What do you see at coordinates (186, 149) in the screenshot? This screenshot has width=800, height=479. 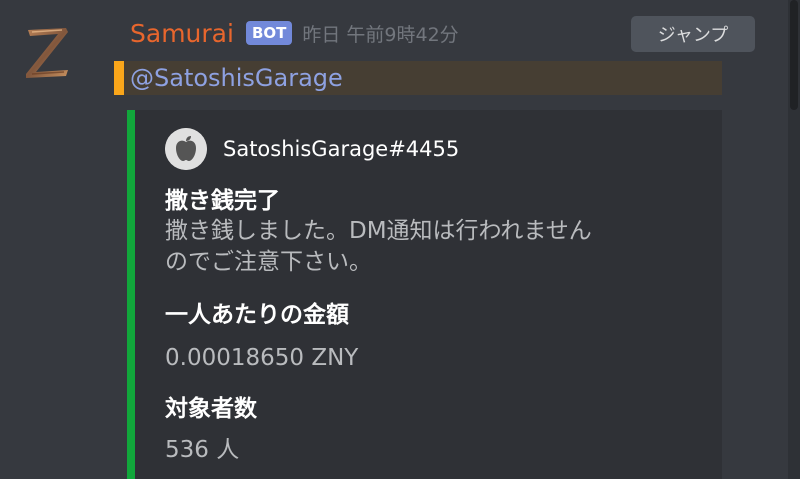 I see `apple-logo-avatar-icon` at bounding box center [186, 149].